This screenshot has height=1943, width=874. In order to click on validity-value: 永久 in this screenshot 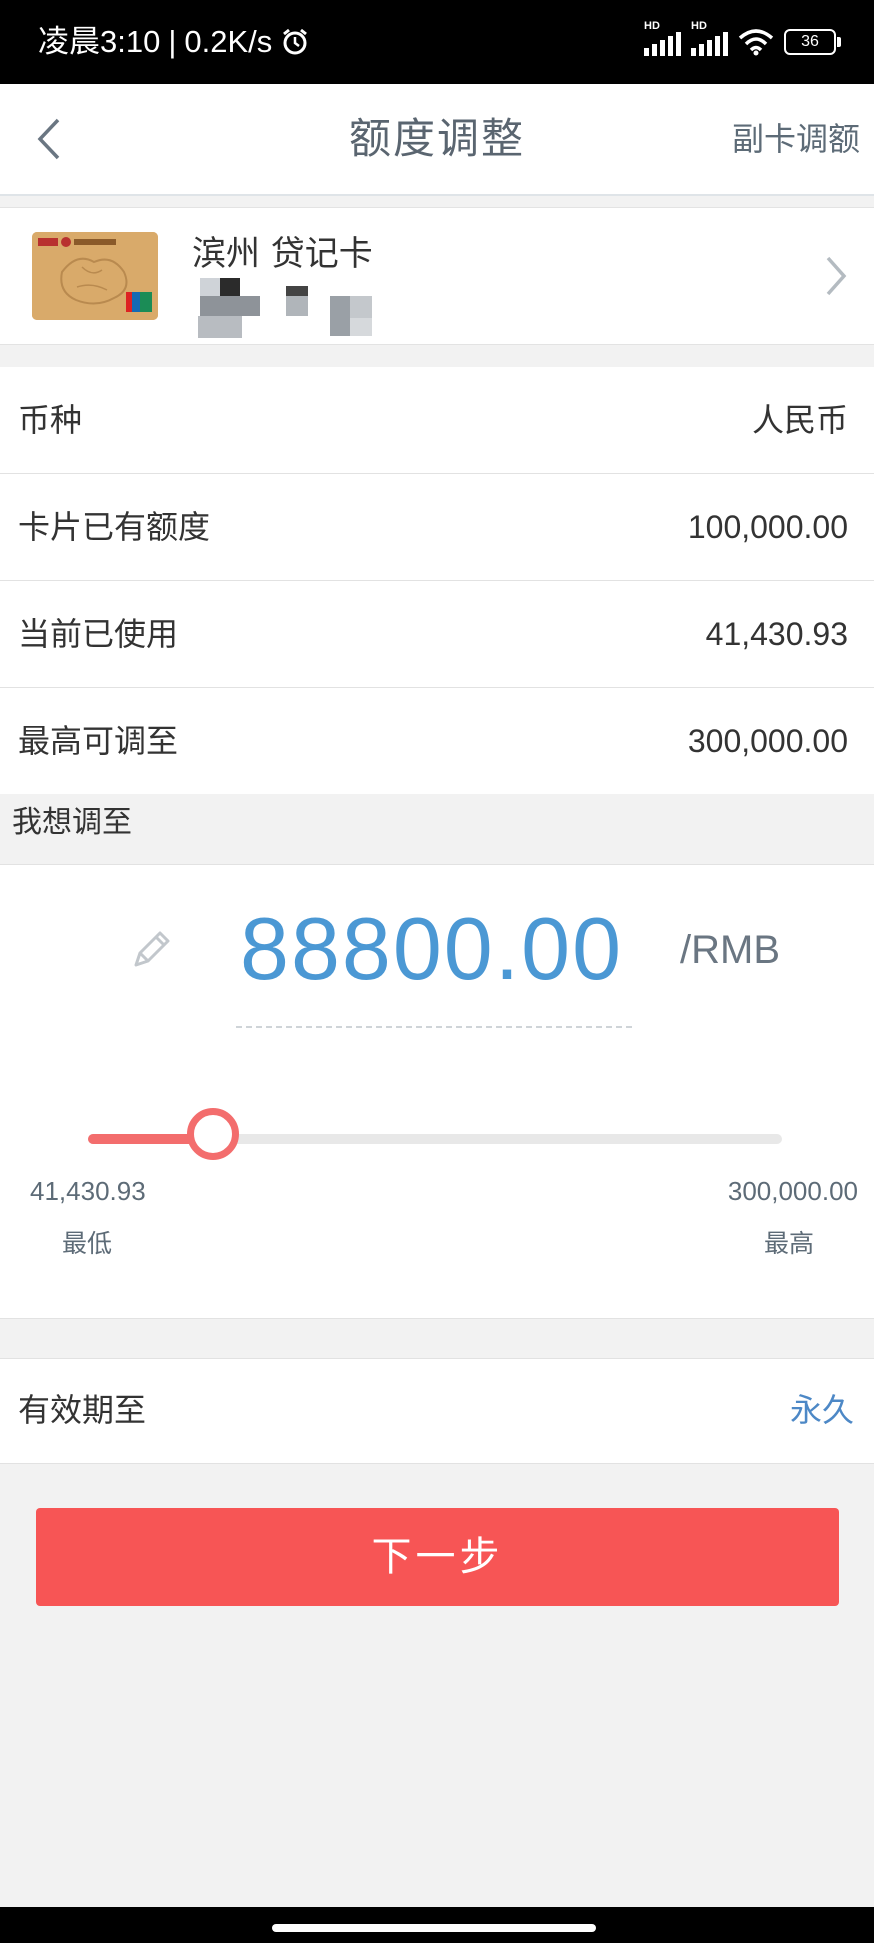, I will do `click(822, 1410)`.